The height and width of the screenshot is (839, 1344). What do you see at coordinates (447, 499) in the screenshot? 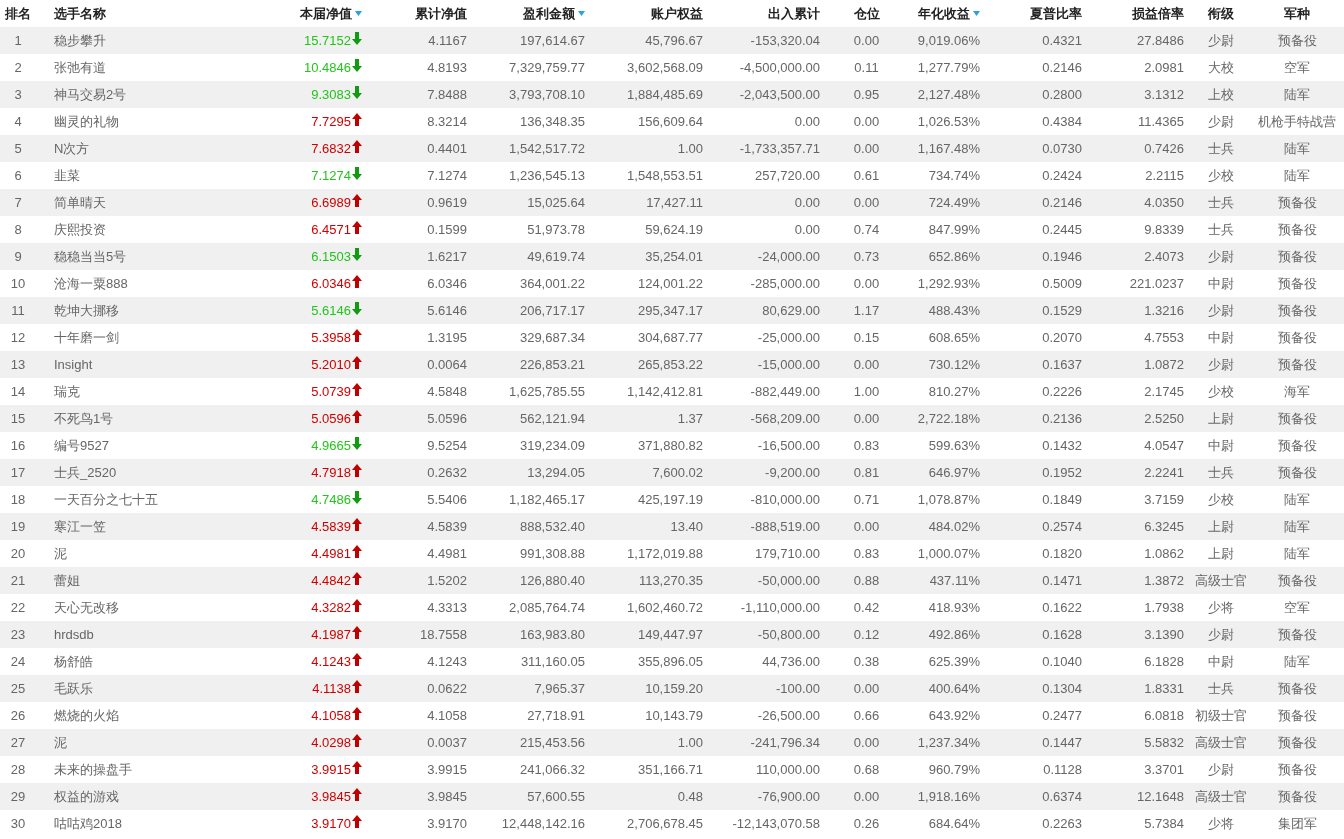
I see `table-cell: 5.5406` at bounding box center [447, 499].